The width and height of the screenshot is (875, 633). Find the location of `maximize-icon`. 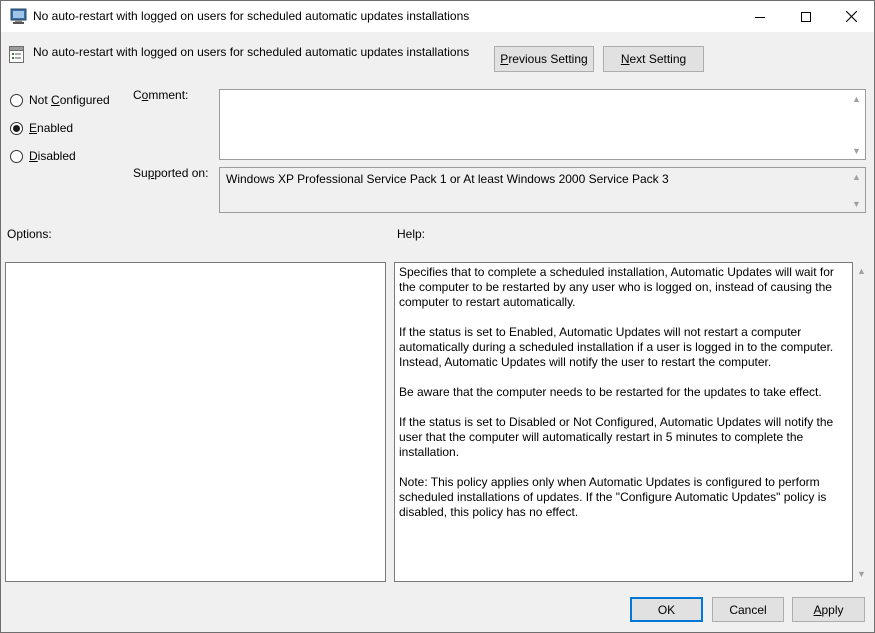

maximize-icon is located at coordinates (806, 16).